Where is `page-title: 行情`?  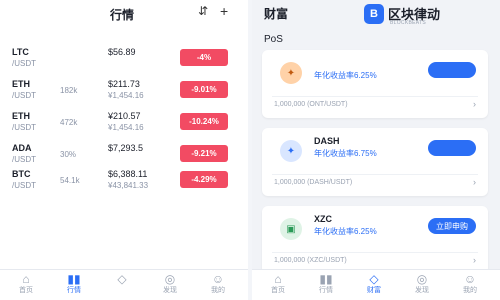
page-title: 行情 is located at coordinates (122, 15).